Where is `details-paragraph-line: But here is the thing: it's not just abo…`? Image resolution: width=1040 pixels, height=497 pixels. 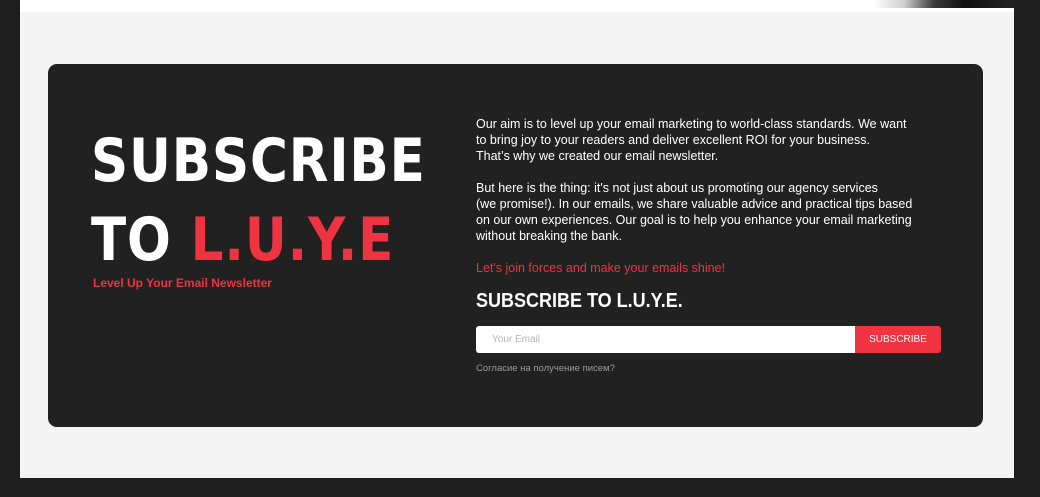
details-paragraph-line: But here is the thing: it's not just abo… is located at coordinates (677, 188).